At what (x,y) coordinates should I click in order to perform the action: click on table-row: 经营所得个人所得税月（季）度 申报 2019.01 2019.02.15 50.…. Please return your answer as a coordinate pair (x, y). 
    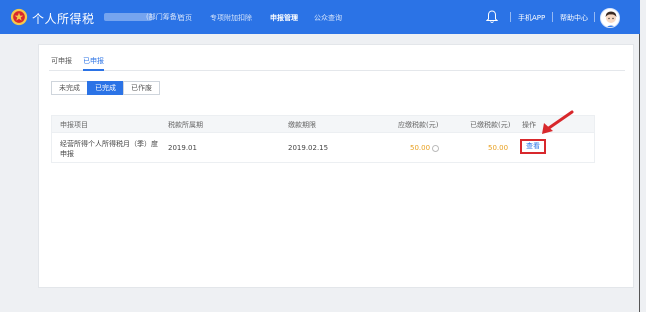
    Looking at the image, I should click on (323, 148).